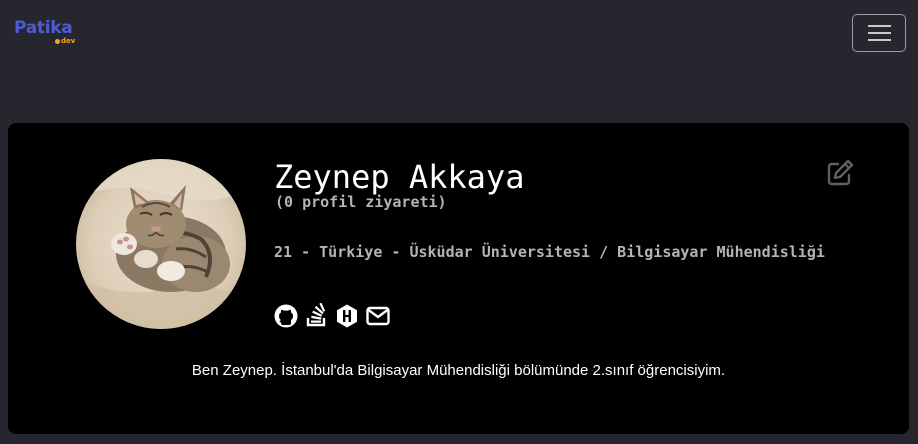 Image resolution: width=918 pixels, height=444 pixels. I want to click on profile-visits: (0 profil ziyareti), so click(361, 202).